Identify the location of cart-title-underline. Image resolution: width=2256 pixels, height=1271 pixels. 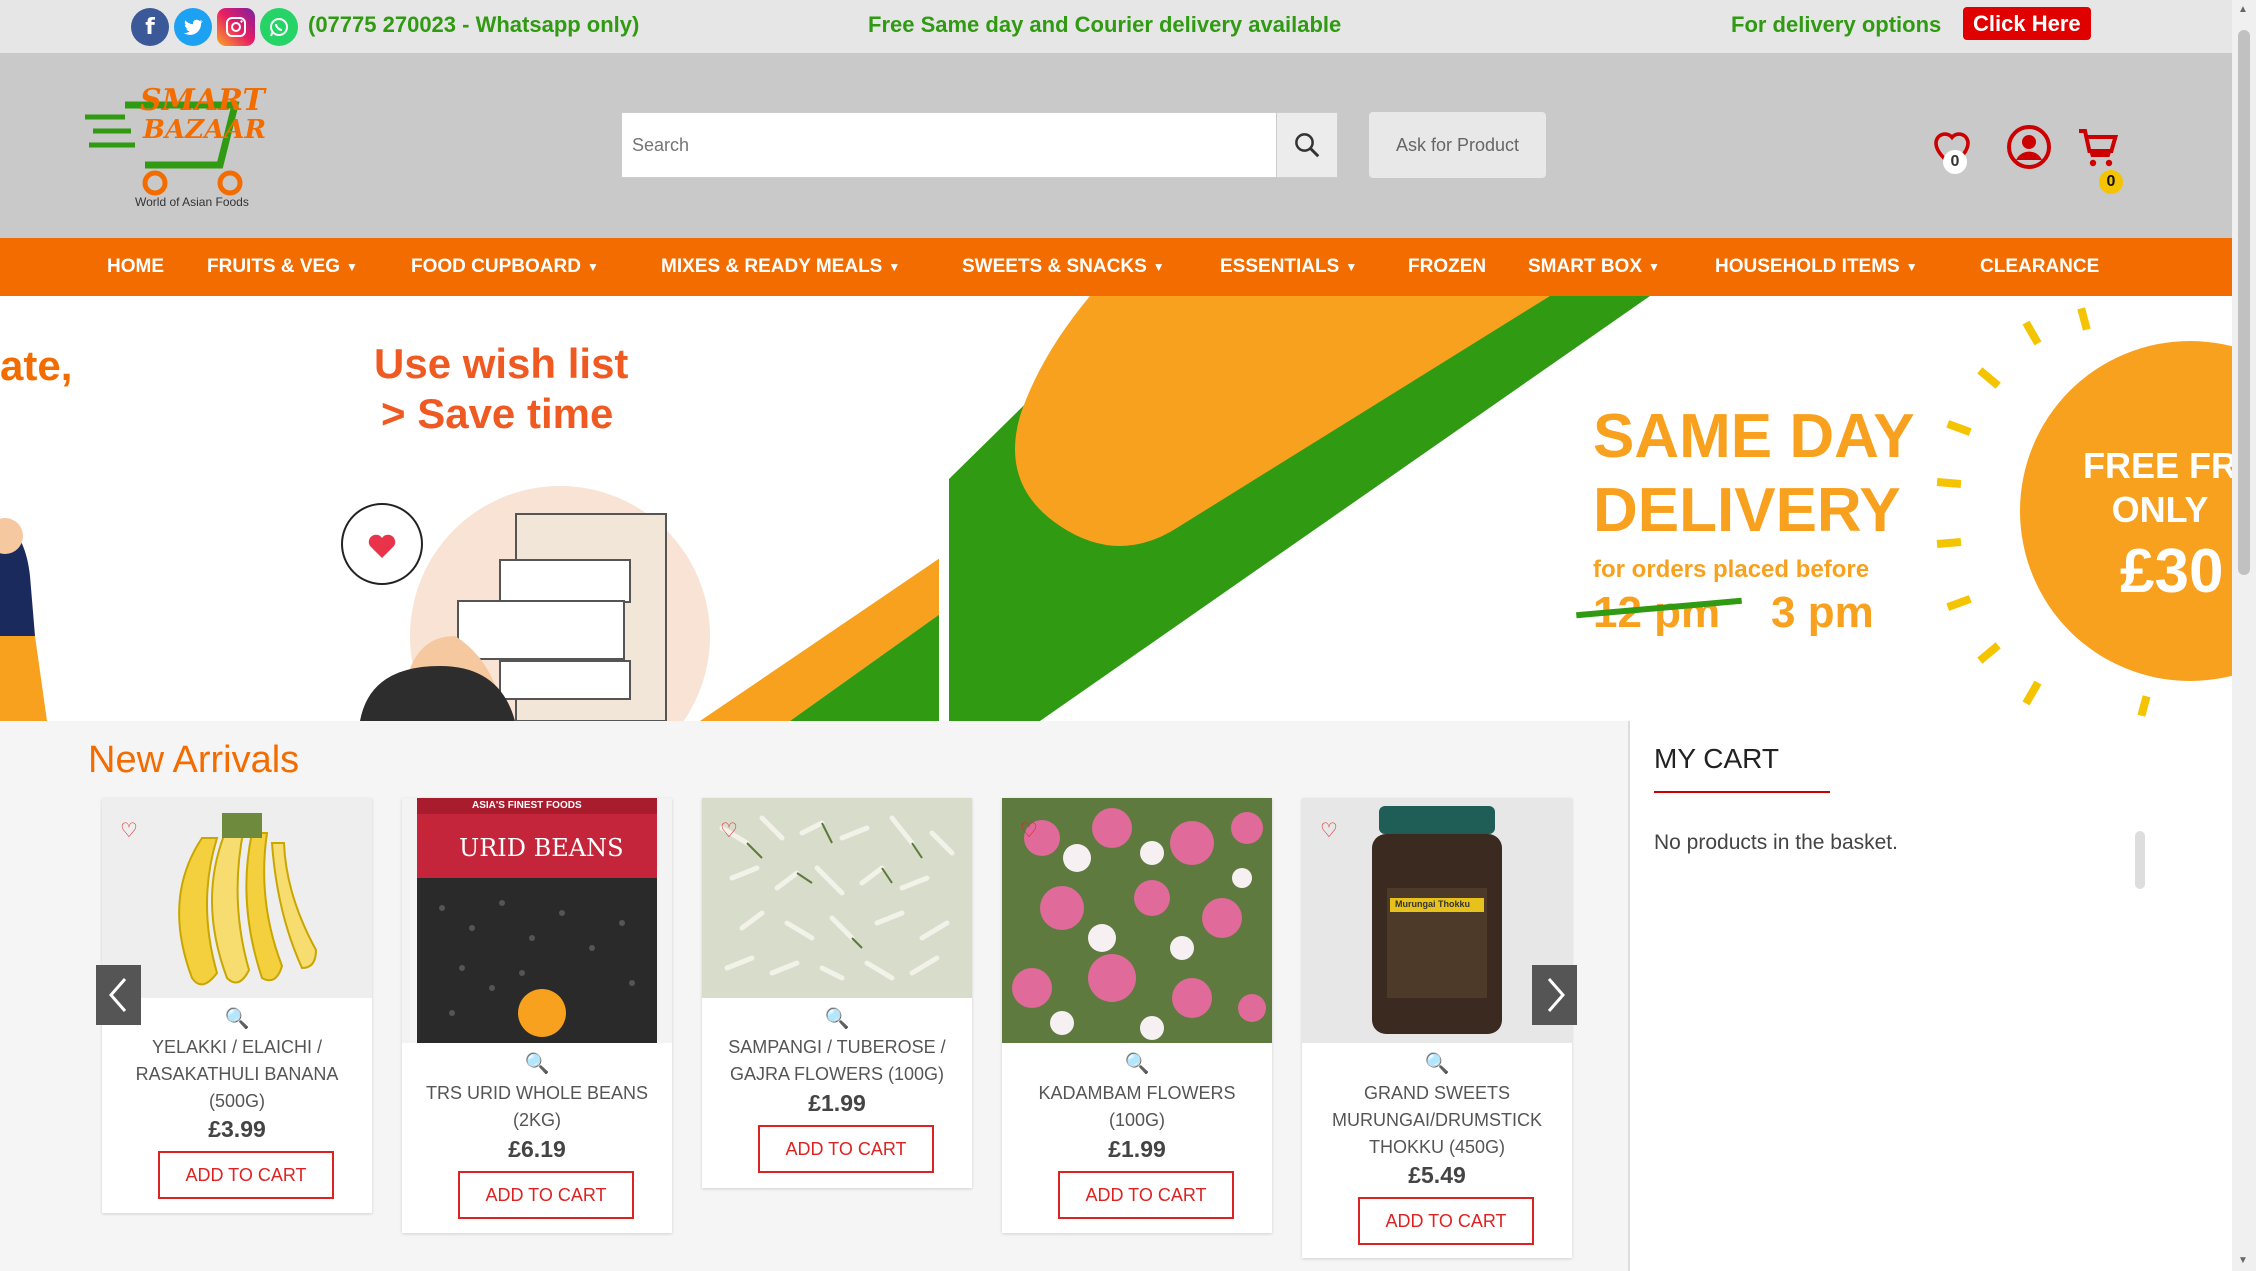
(1742, 792).